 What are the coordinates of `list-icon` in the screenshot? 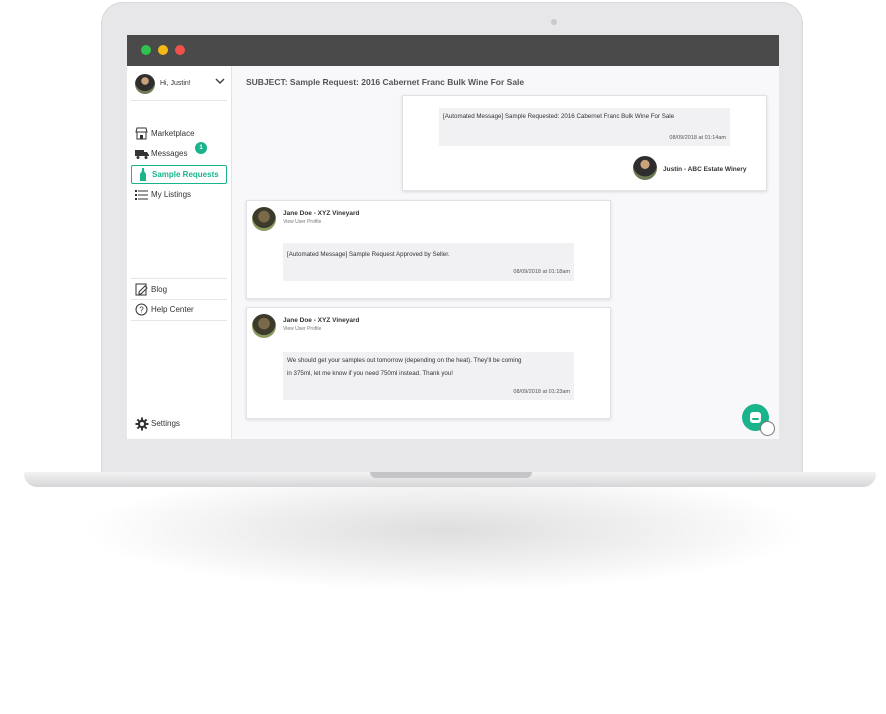 It's located at (141, 194).